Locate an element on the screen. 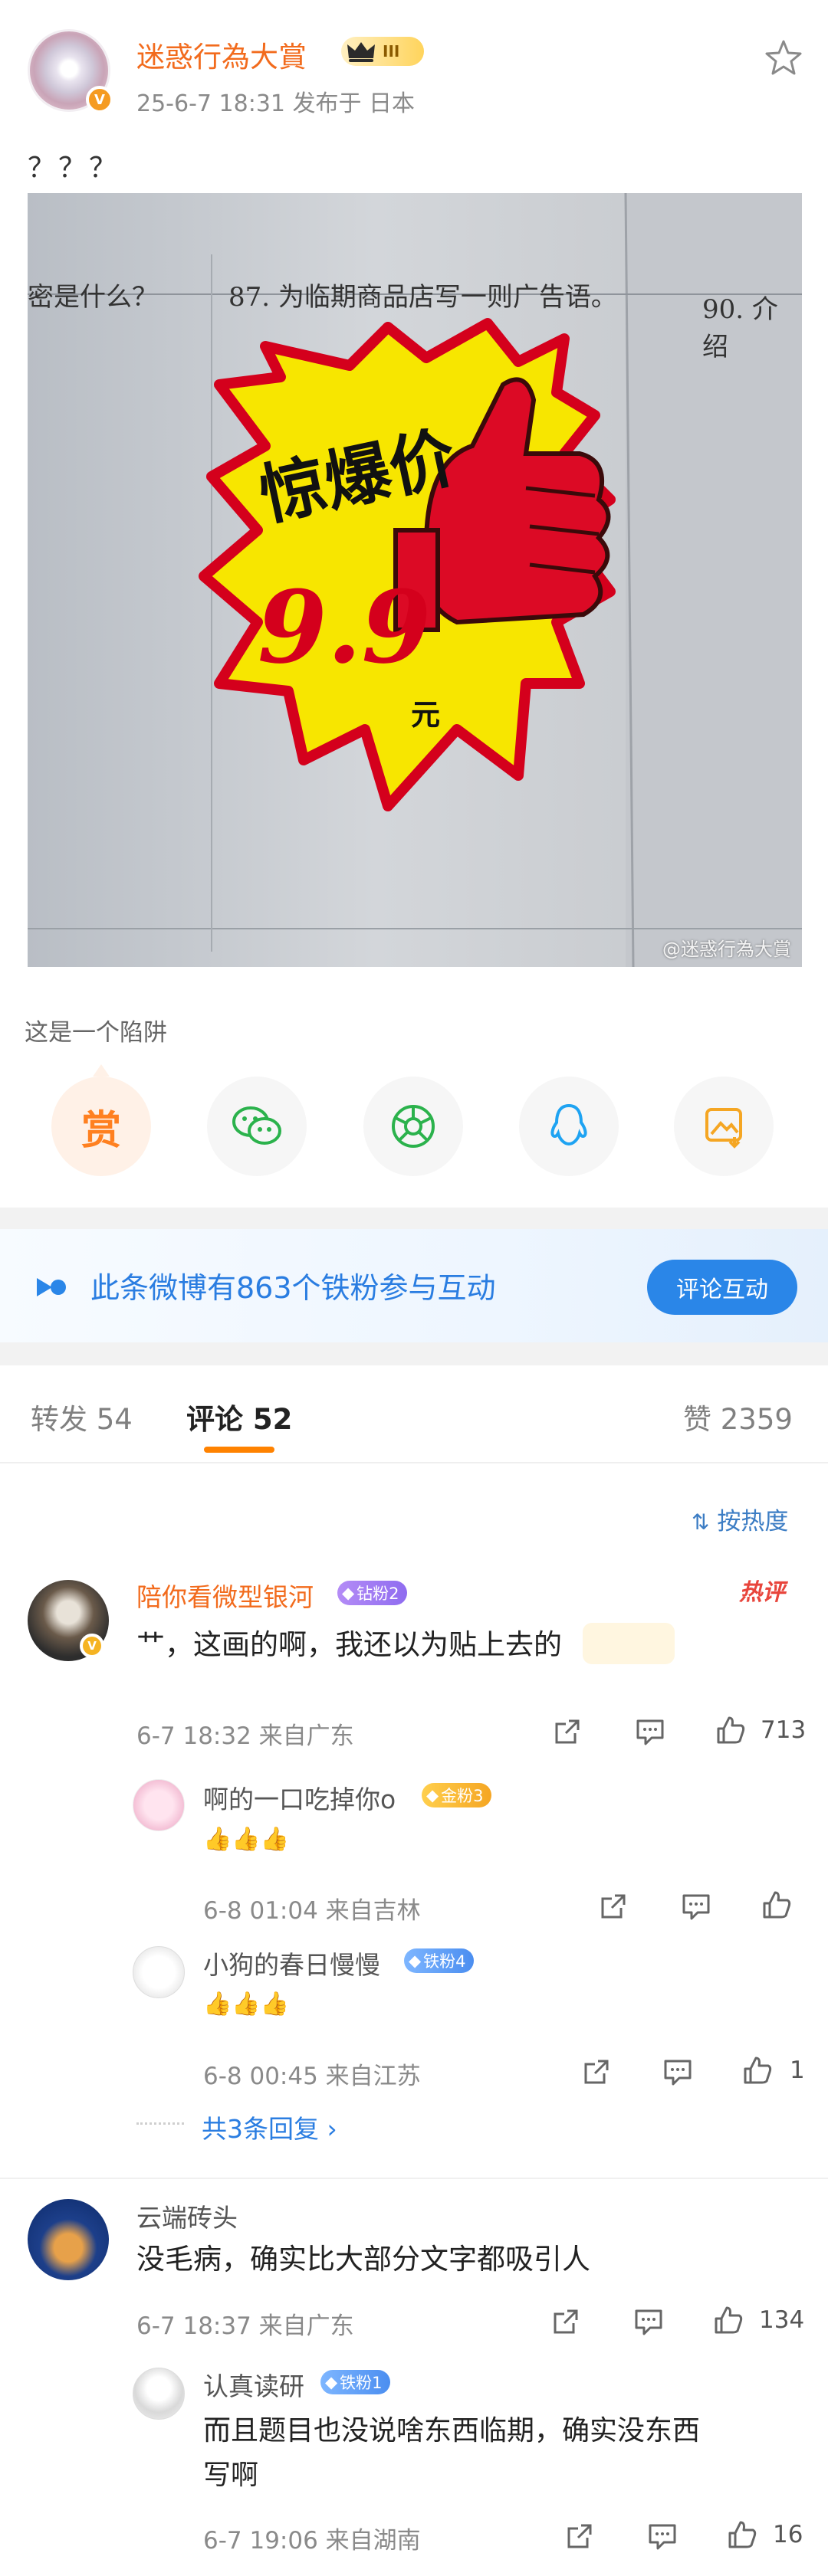 This screenshot has height=2576, width=828. sticker-unit: 元 is located at coordinates (426, 715).